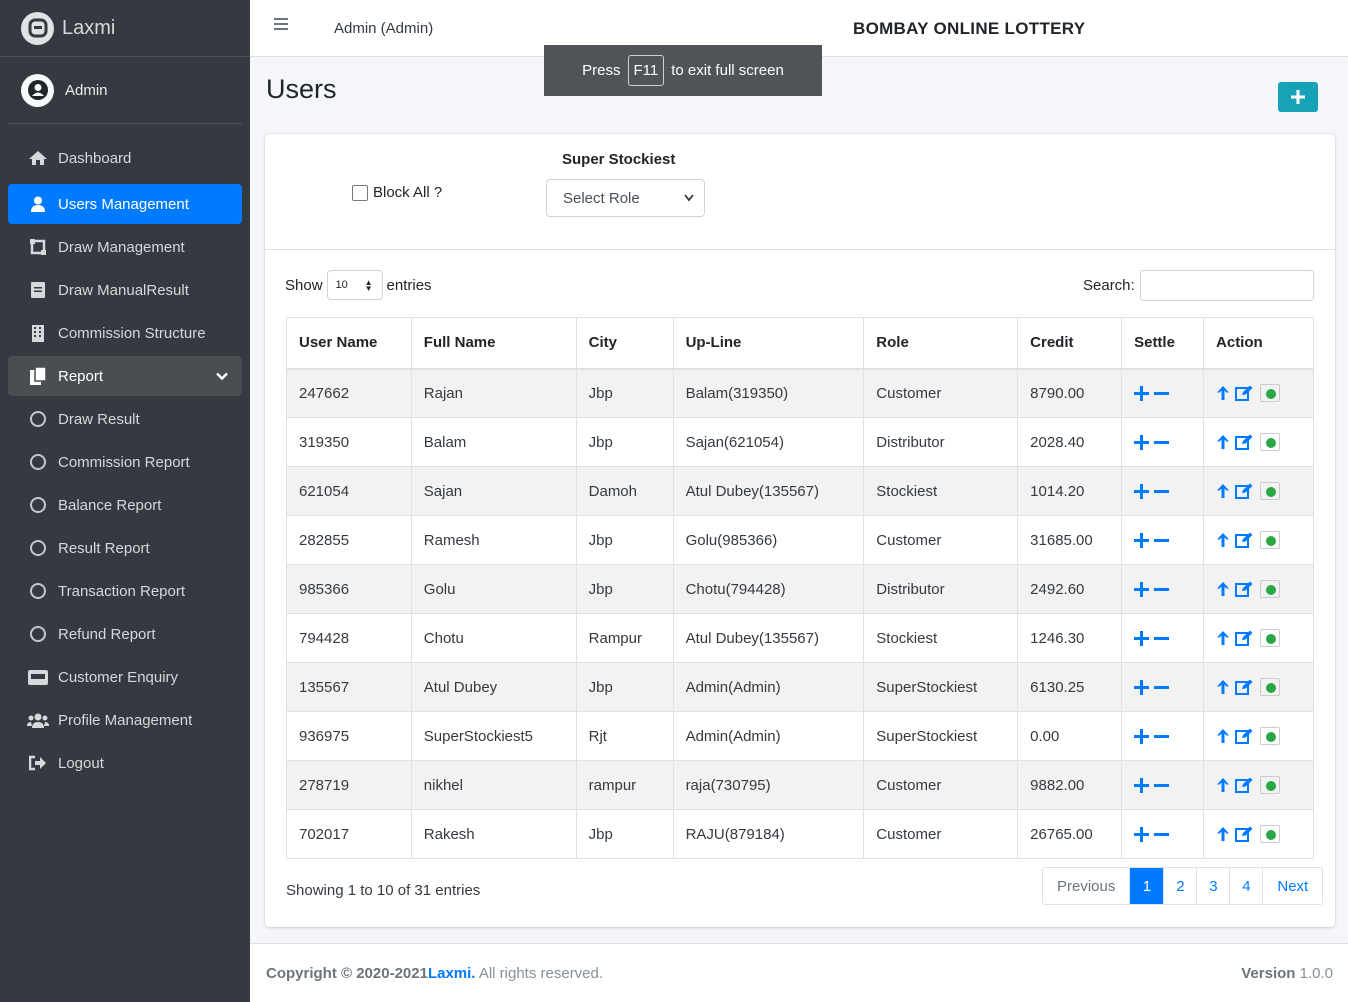  I want to click on search-input, so click(1227, 285).